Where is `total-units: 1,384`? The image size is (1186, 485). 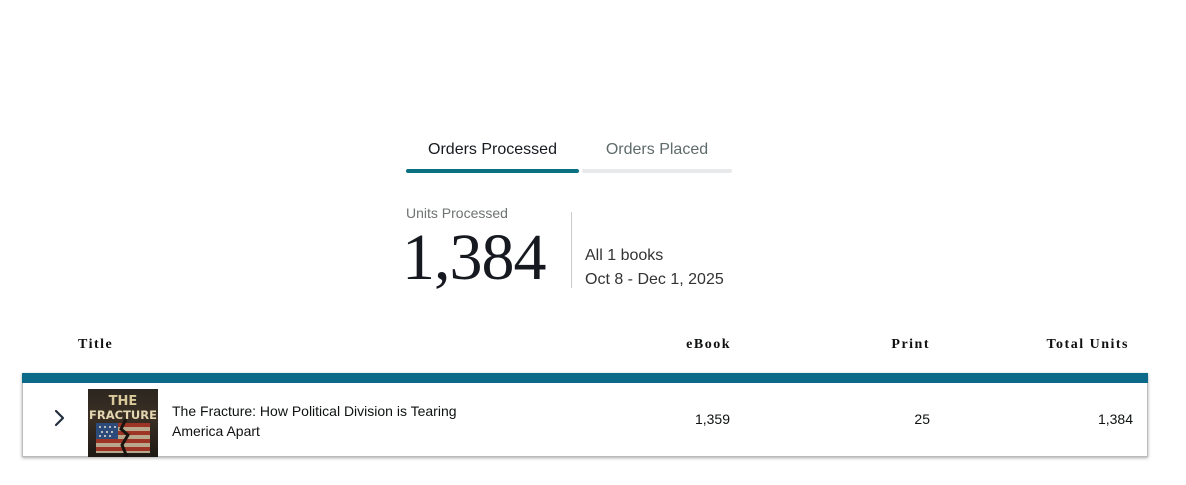
total-units: 1,384 is located at coordinates (1115, 419).